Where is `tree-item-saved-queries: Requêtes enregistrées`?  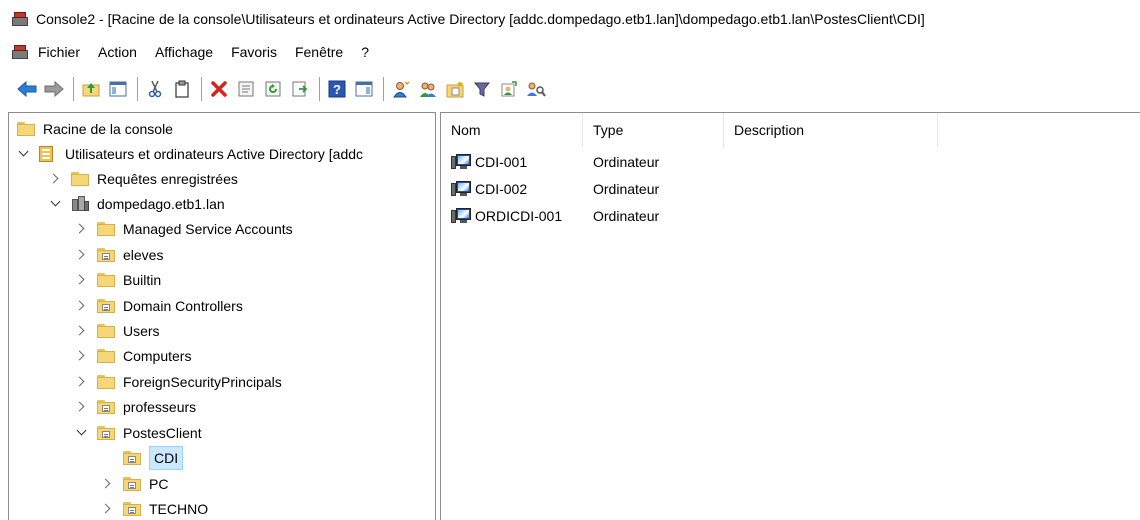 tree-item-saved-queries: Requêtes enregistrées is located at coordinates (143, 178).